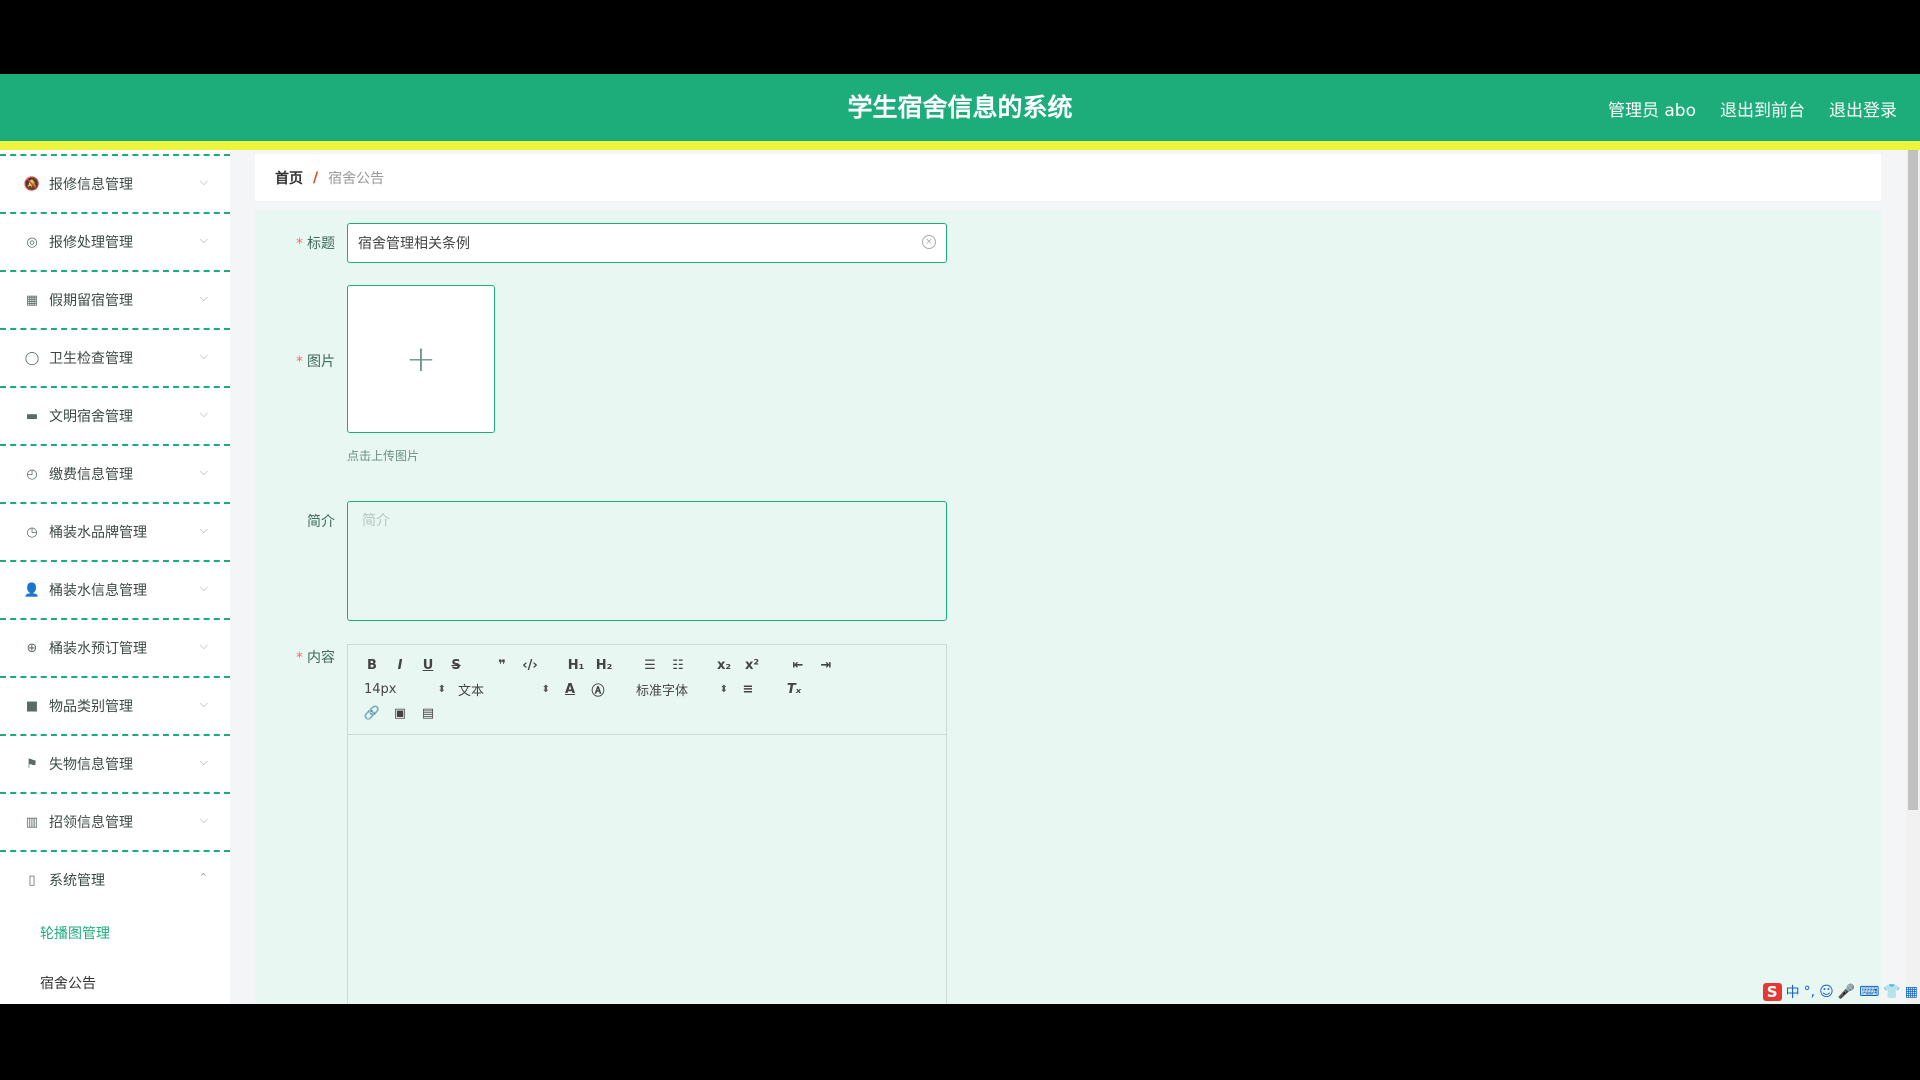 The width and height of the screenshot is (1920, 1080). What do you see at coordinates (400, 665) in the screenshot?
I see `italic-button: I` at bounding box center [400, 665].